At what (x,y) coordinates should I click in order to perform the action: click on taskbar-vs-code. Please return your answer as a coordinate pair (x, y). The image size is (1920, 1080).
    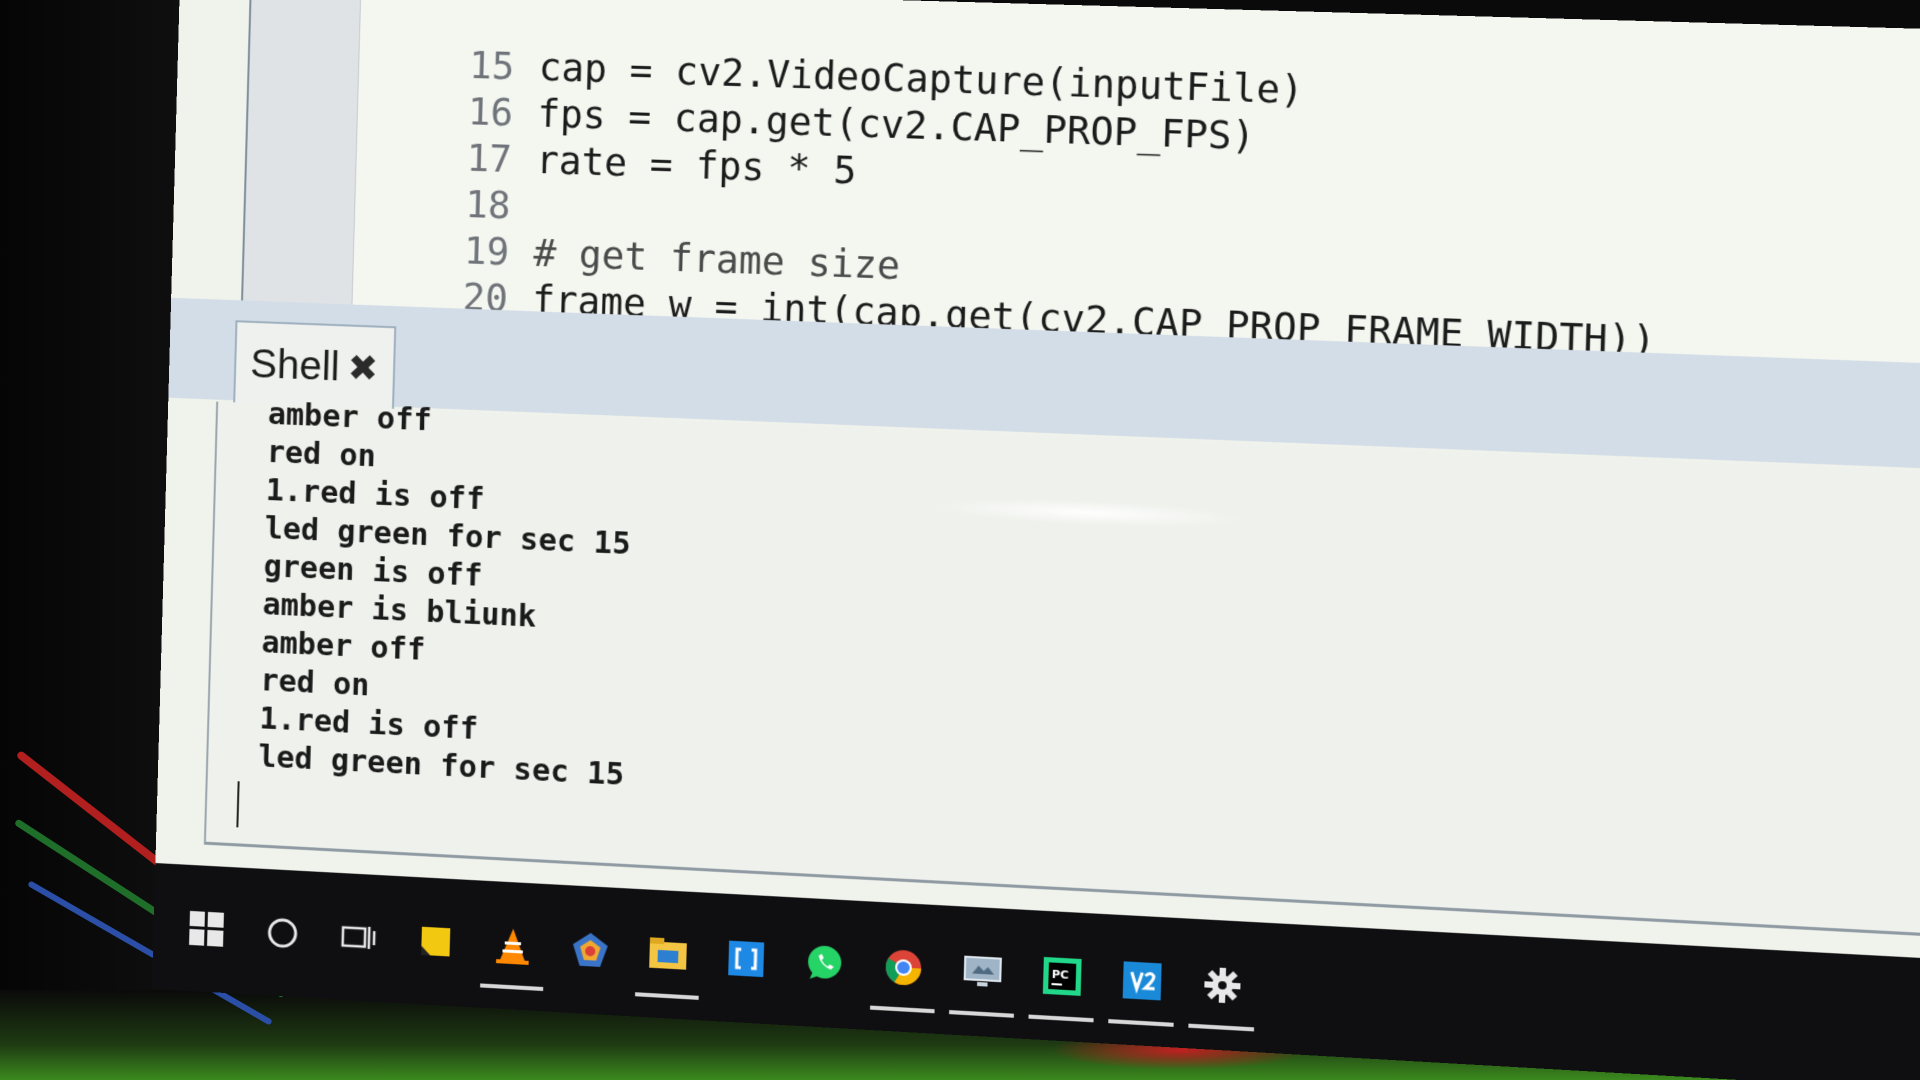
    Looking at the image, I should click on (1142, 981).